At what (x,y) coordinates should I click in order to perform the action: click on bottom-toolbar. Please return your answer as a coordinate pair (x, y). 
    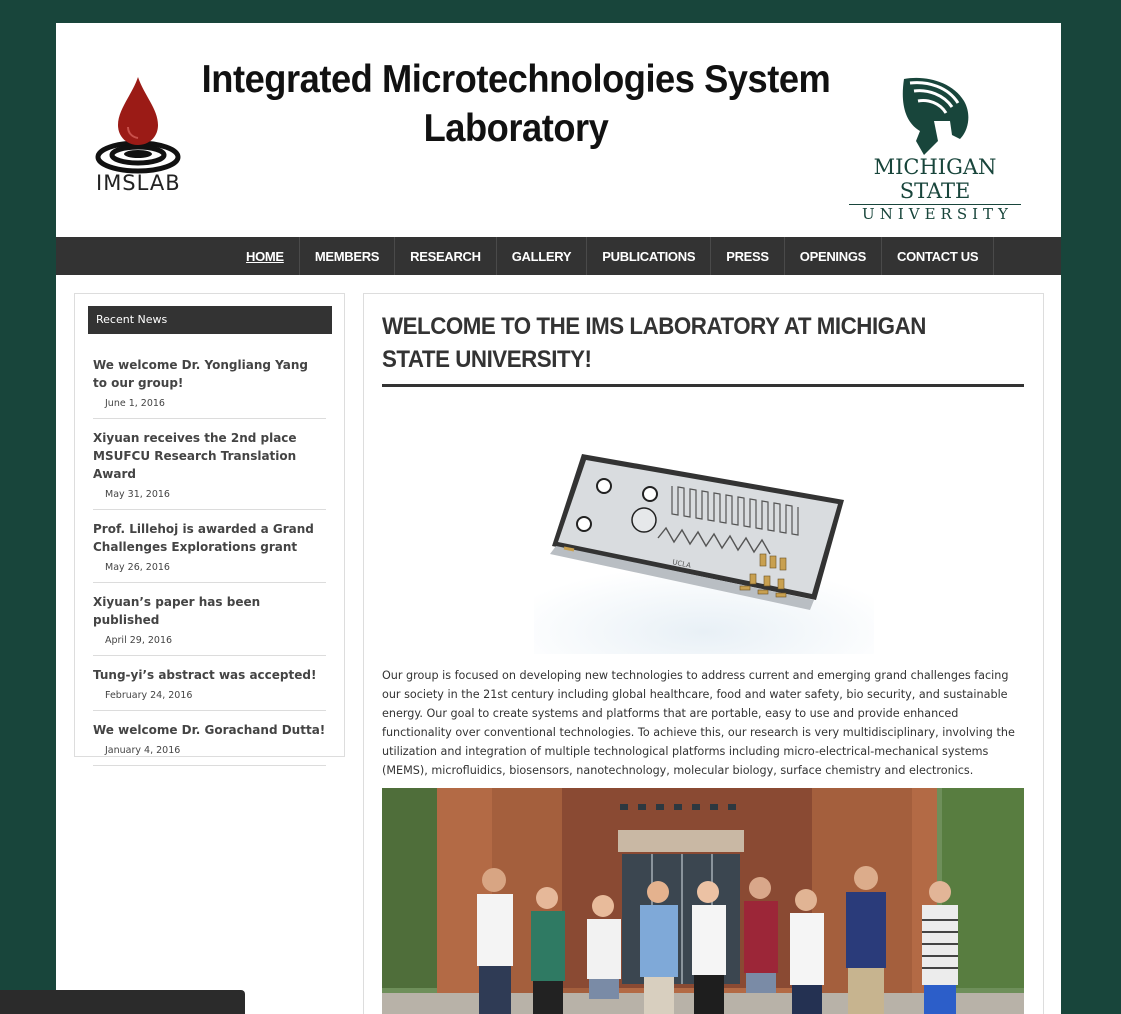
    Looking at the image, I should click on (122, 1002).